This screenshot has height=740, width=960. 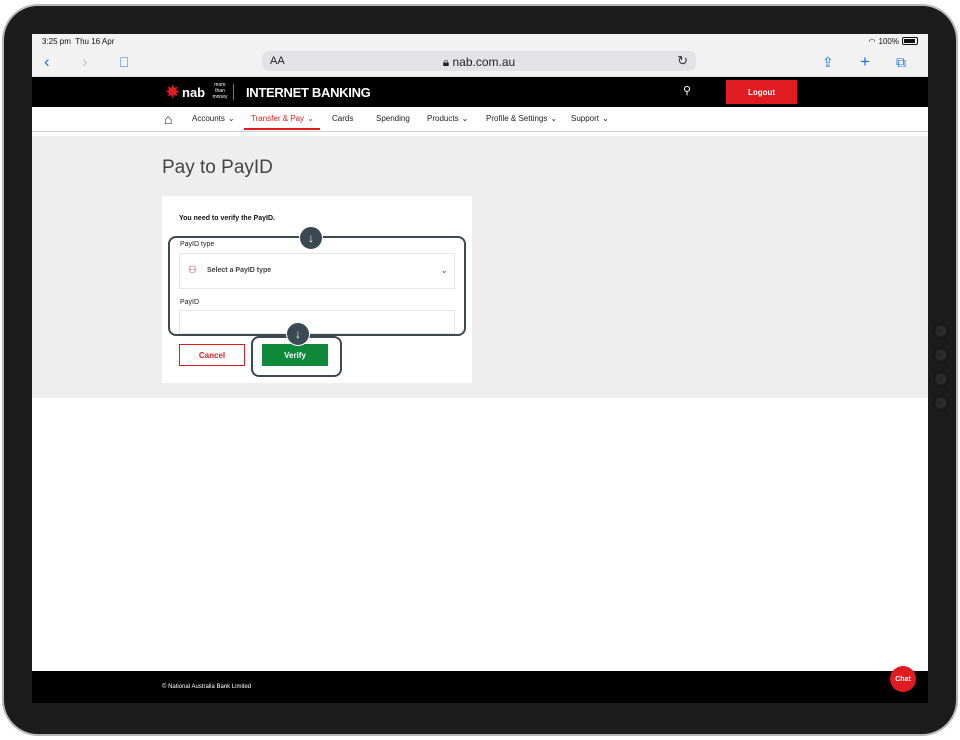 What do you see at coordinates (393, 118) in the screenshot?
I see `nav-item-spending: Spending` at bounding box center [393, 118].